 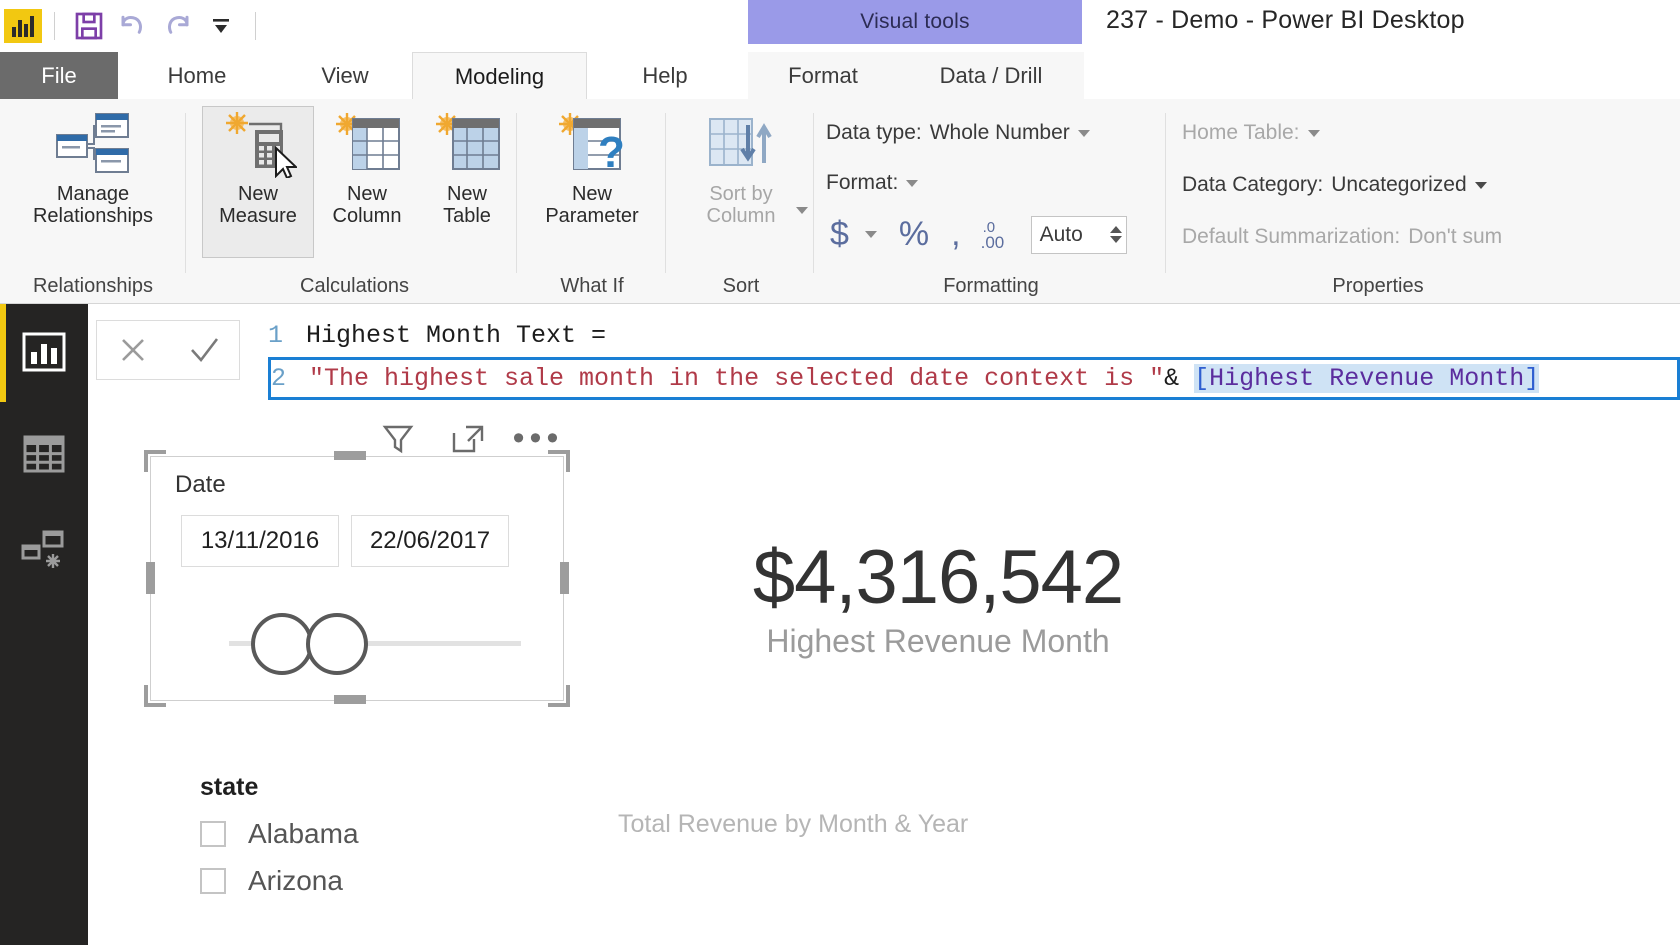 What do you see at coordinates (467, 144) in the screenshot?
I see `new-table-icon` at bounding box center [467, 144].